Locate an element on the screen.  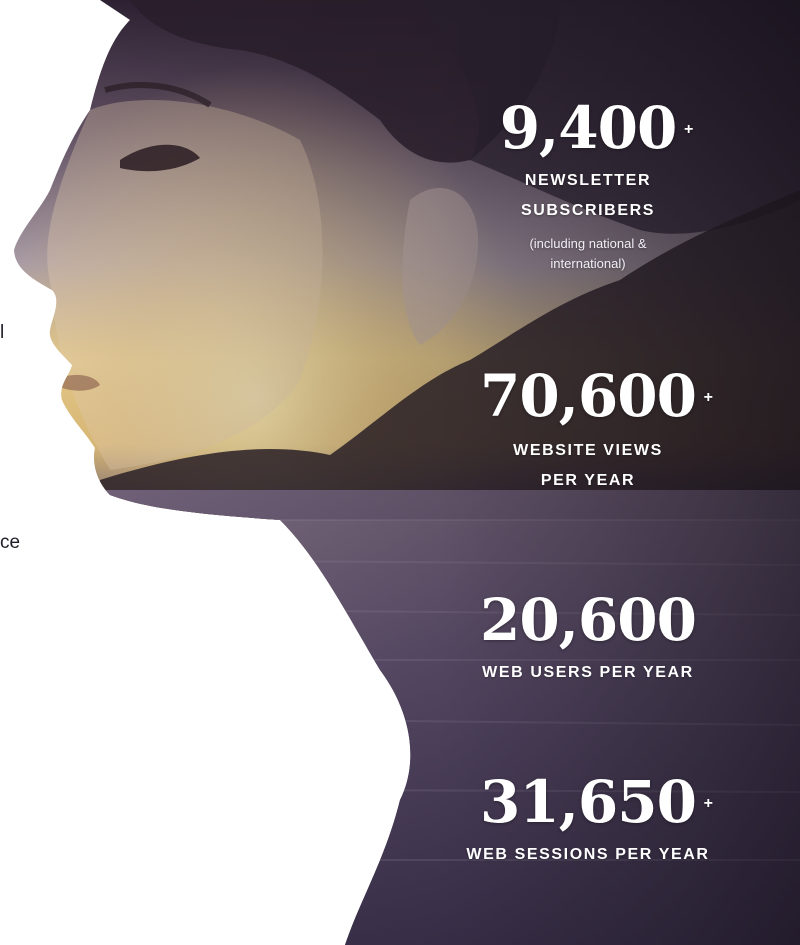
stat-web-users: 20,600 WEB USERS PER YEAR is located at coordinates (588, 638).